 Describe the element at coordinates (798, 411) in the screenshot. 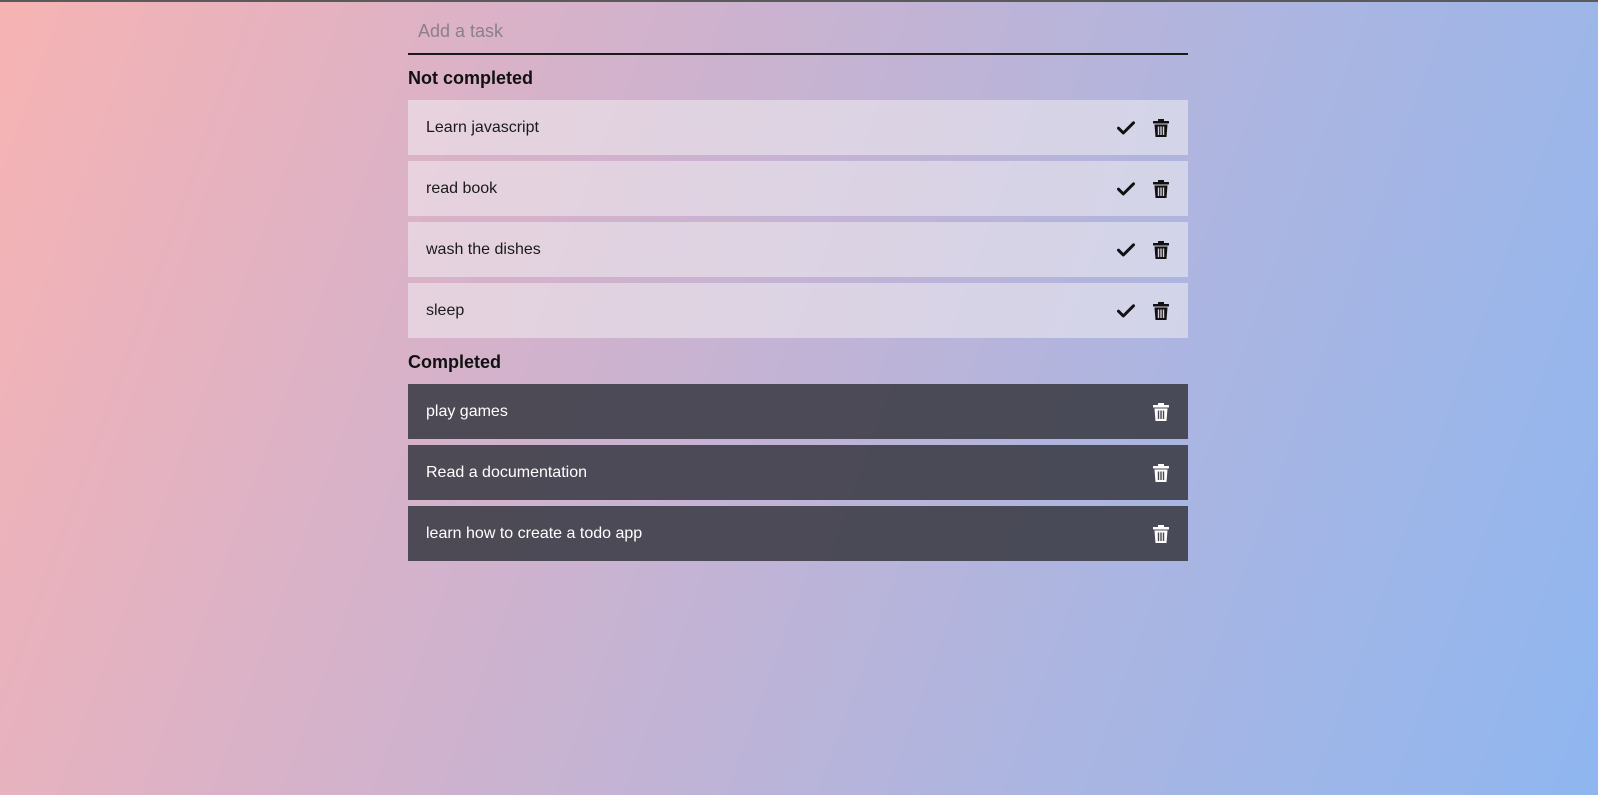

I see `list-item: play games` at that location.